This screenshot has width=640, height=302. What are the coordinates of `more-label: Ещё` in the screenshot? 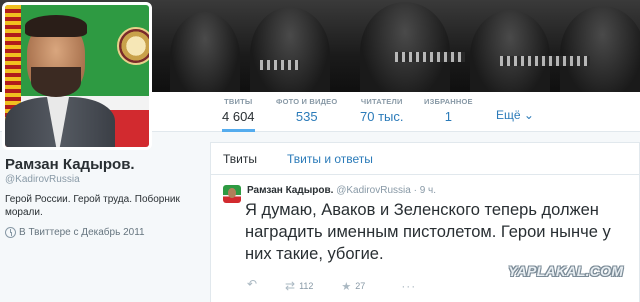 It's located at (508, 115).